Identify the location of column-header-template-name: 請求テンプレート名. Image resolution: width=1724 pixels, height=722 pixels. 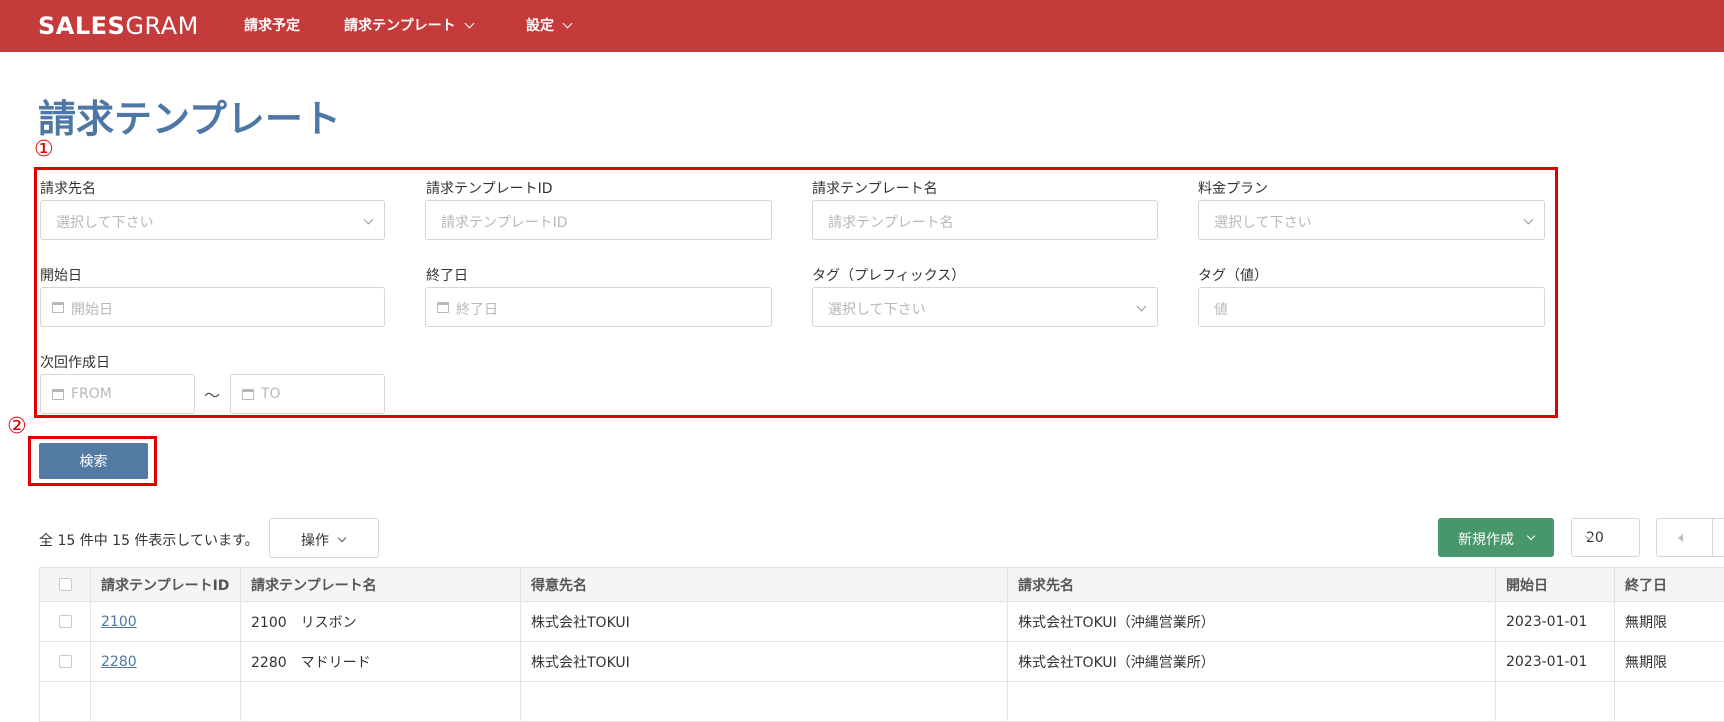
(381, 585).